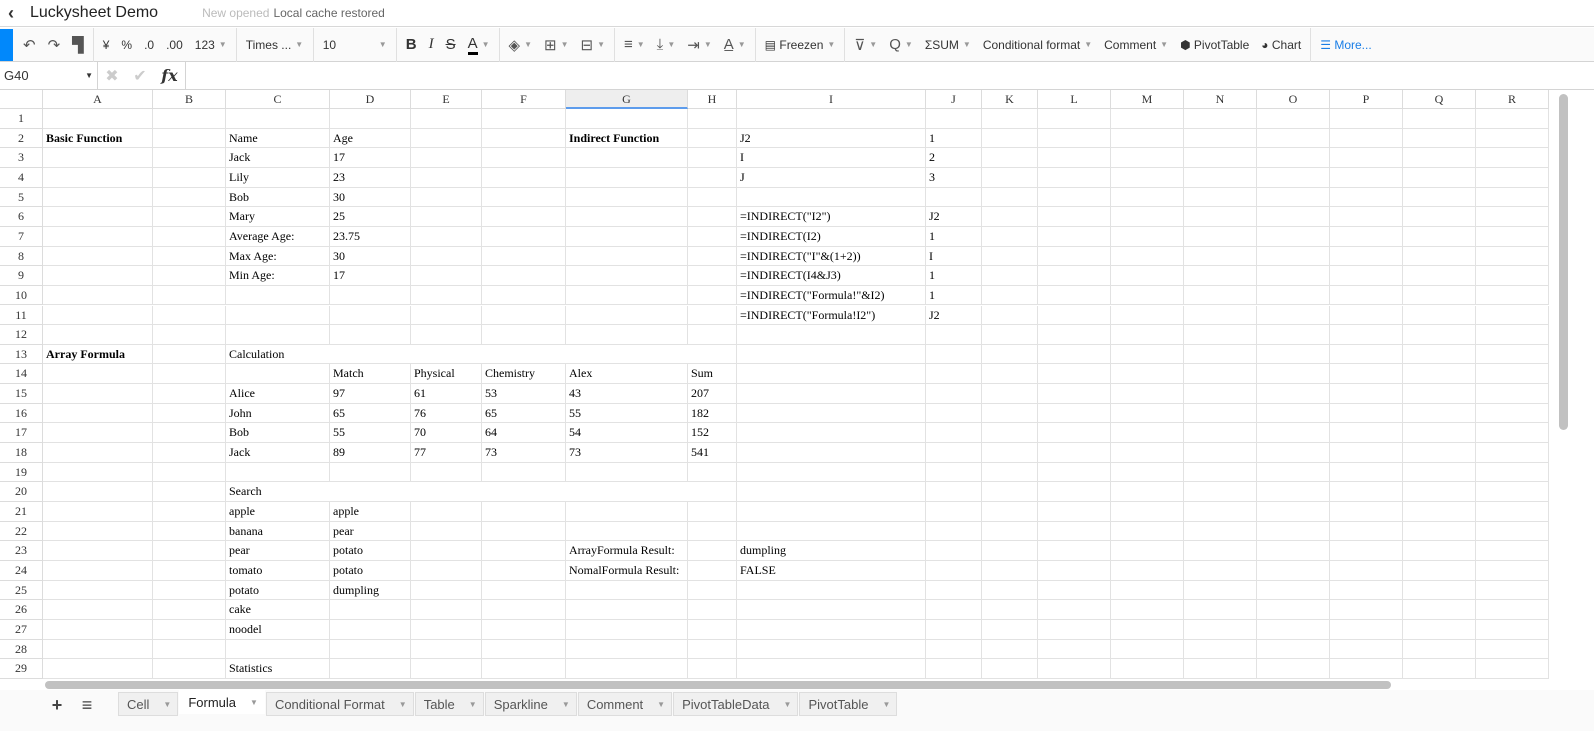 The image size is (1594, 731). I want to click on number-format-dropdown: 123 ▼, so click(211, 44).